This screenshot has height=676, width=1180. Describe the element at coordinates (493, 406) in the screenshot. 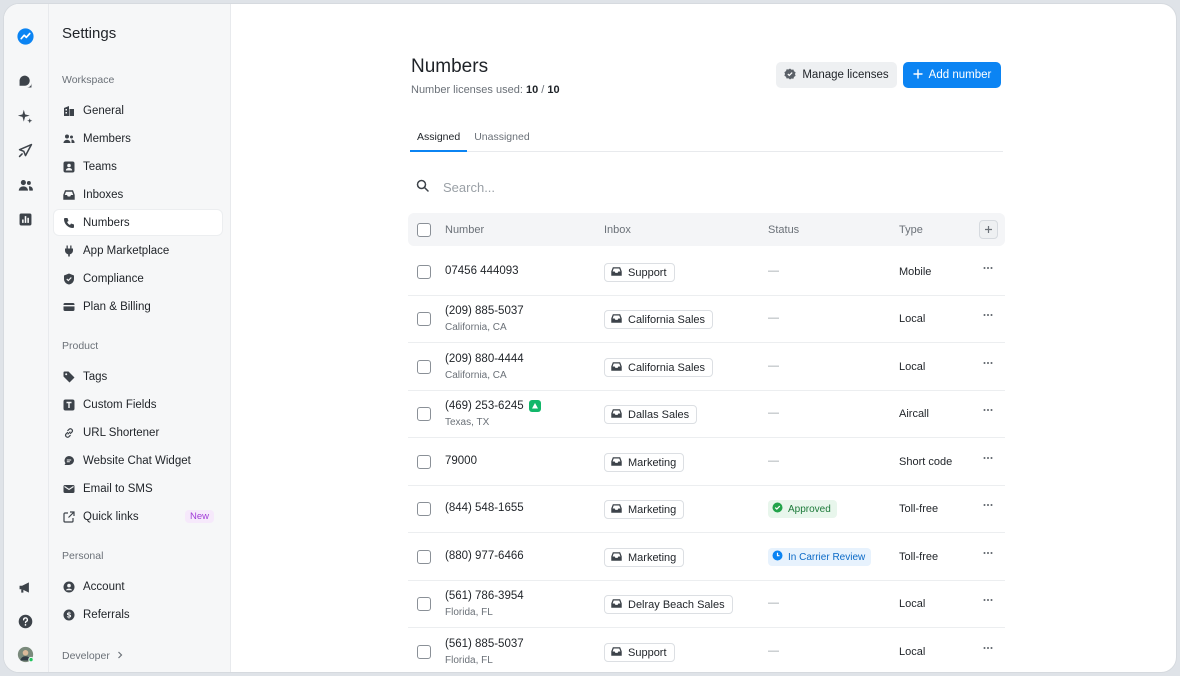

I see `phone-number: (469) 253-6245` at that location.